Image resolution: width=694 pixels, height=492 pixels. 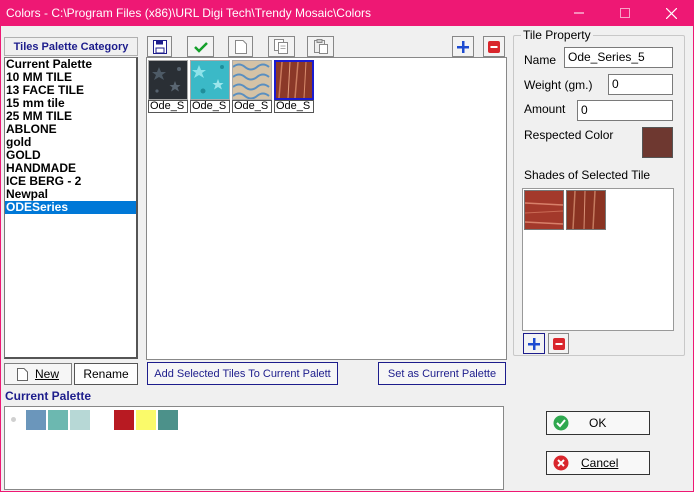 I want to click on apply-button, so click(x=200, y=46).